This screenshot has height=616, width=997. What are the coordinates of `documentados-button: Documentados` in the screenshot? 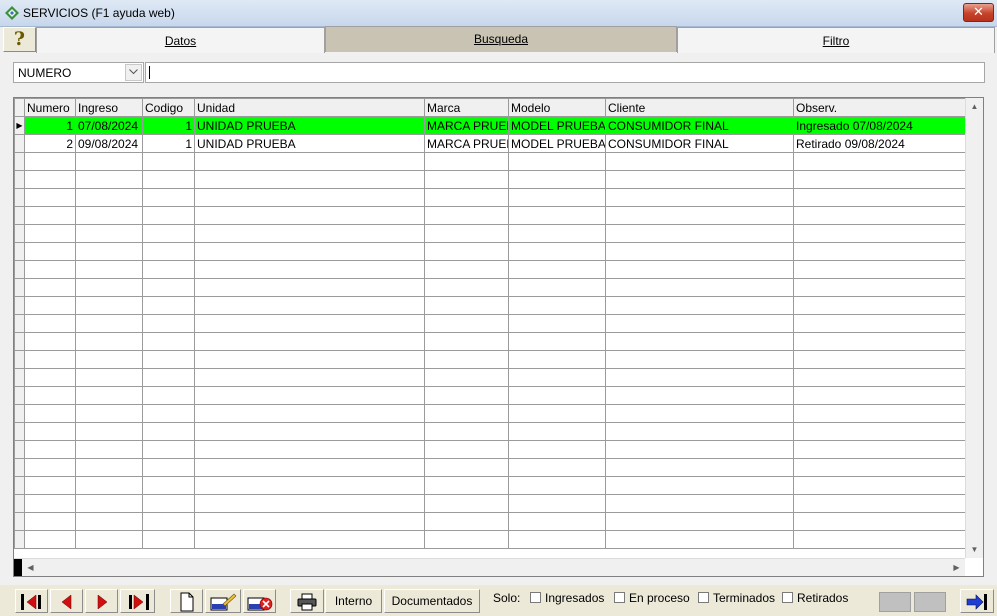 It's located at (432, 601).